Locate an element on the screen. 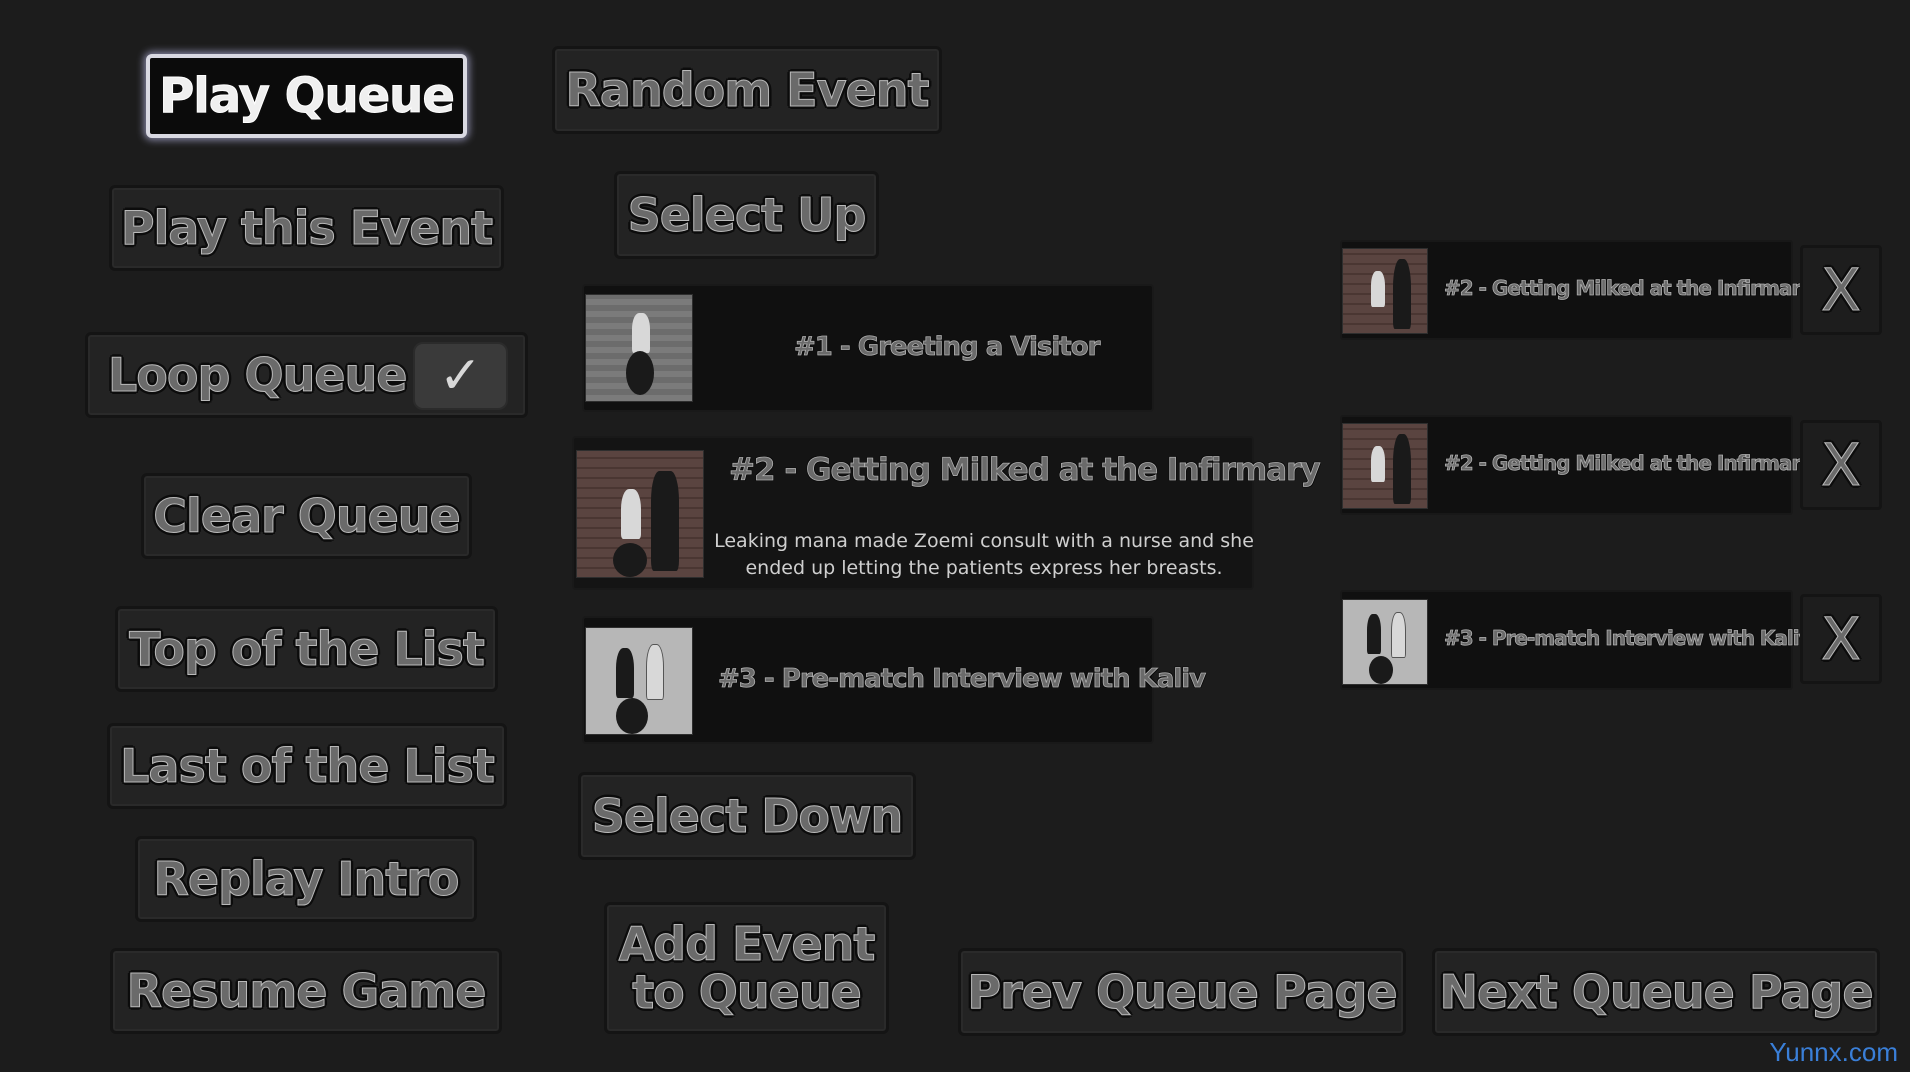 This screenshot has width=1910, height=1072. remove-queue-item-1-button: X is located at coordinates (1841, 290).